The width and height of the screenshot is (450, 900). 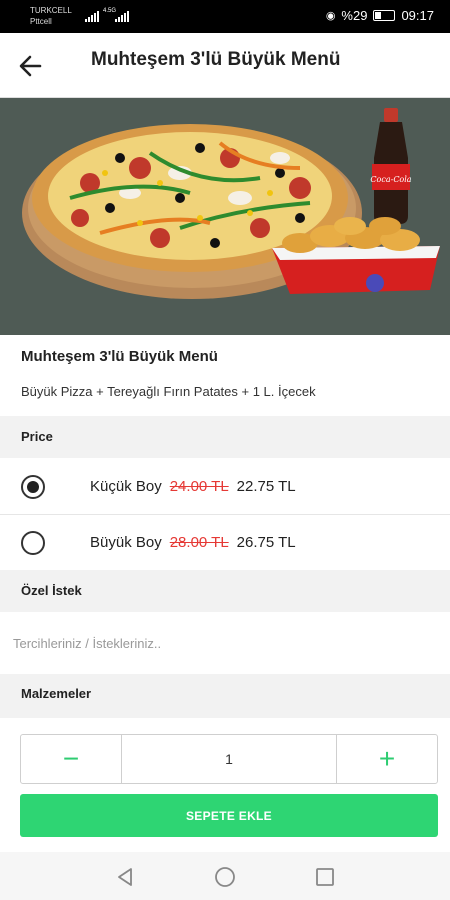 I want to click on quantity-stepper: − 1 +, so click(x=229, y=759).